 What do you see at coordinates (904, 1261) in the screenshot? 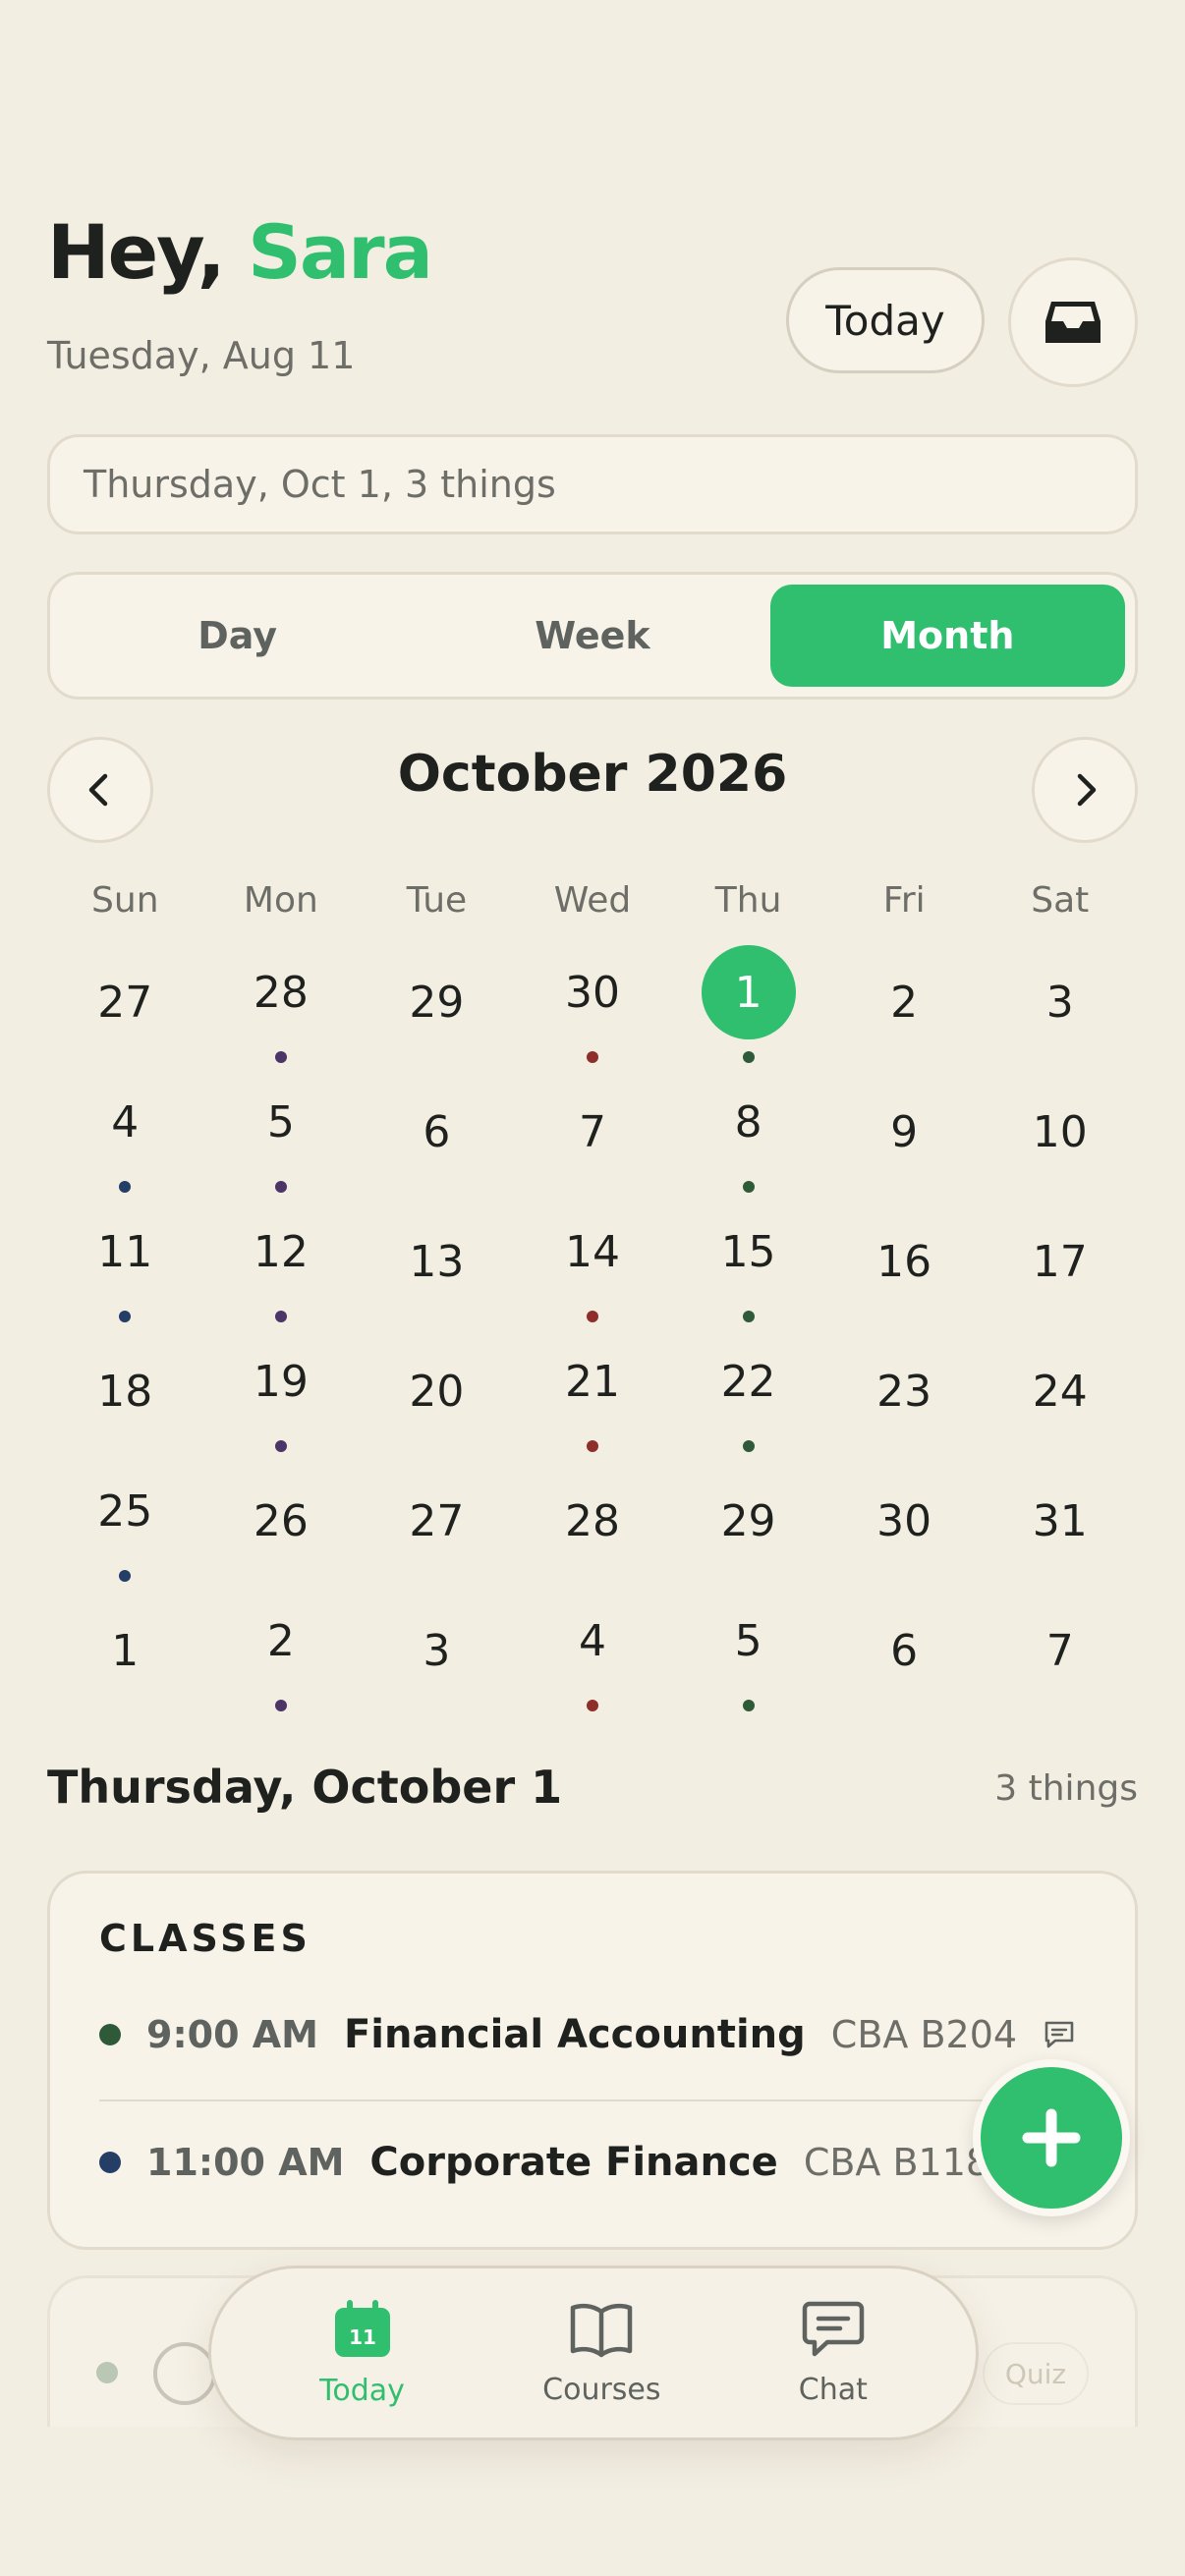
I see `calendar-day-number: 16` at bounding box center [904, 1261].